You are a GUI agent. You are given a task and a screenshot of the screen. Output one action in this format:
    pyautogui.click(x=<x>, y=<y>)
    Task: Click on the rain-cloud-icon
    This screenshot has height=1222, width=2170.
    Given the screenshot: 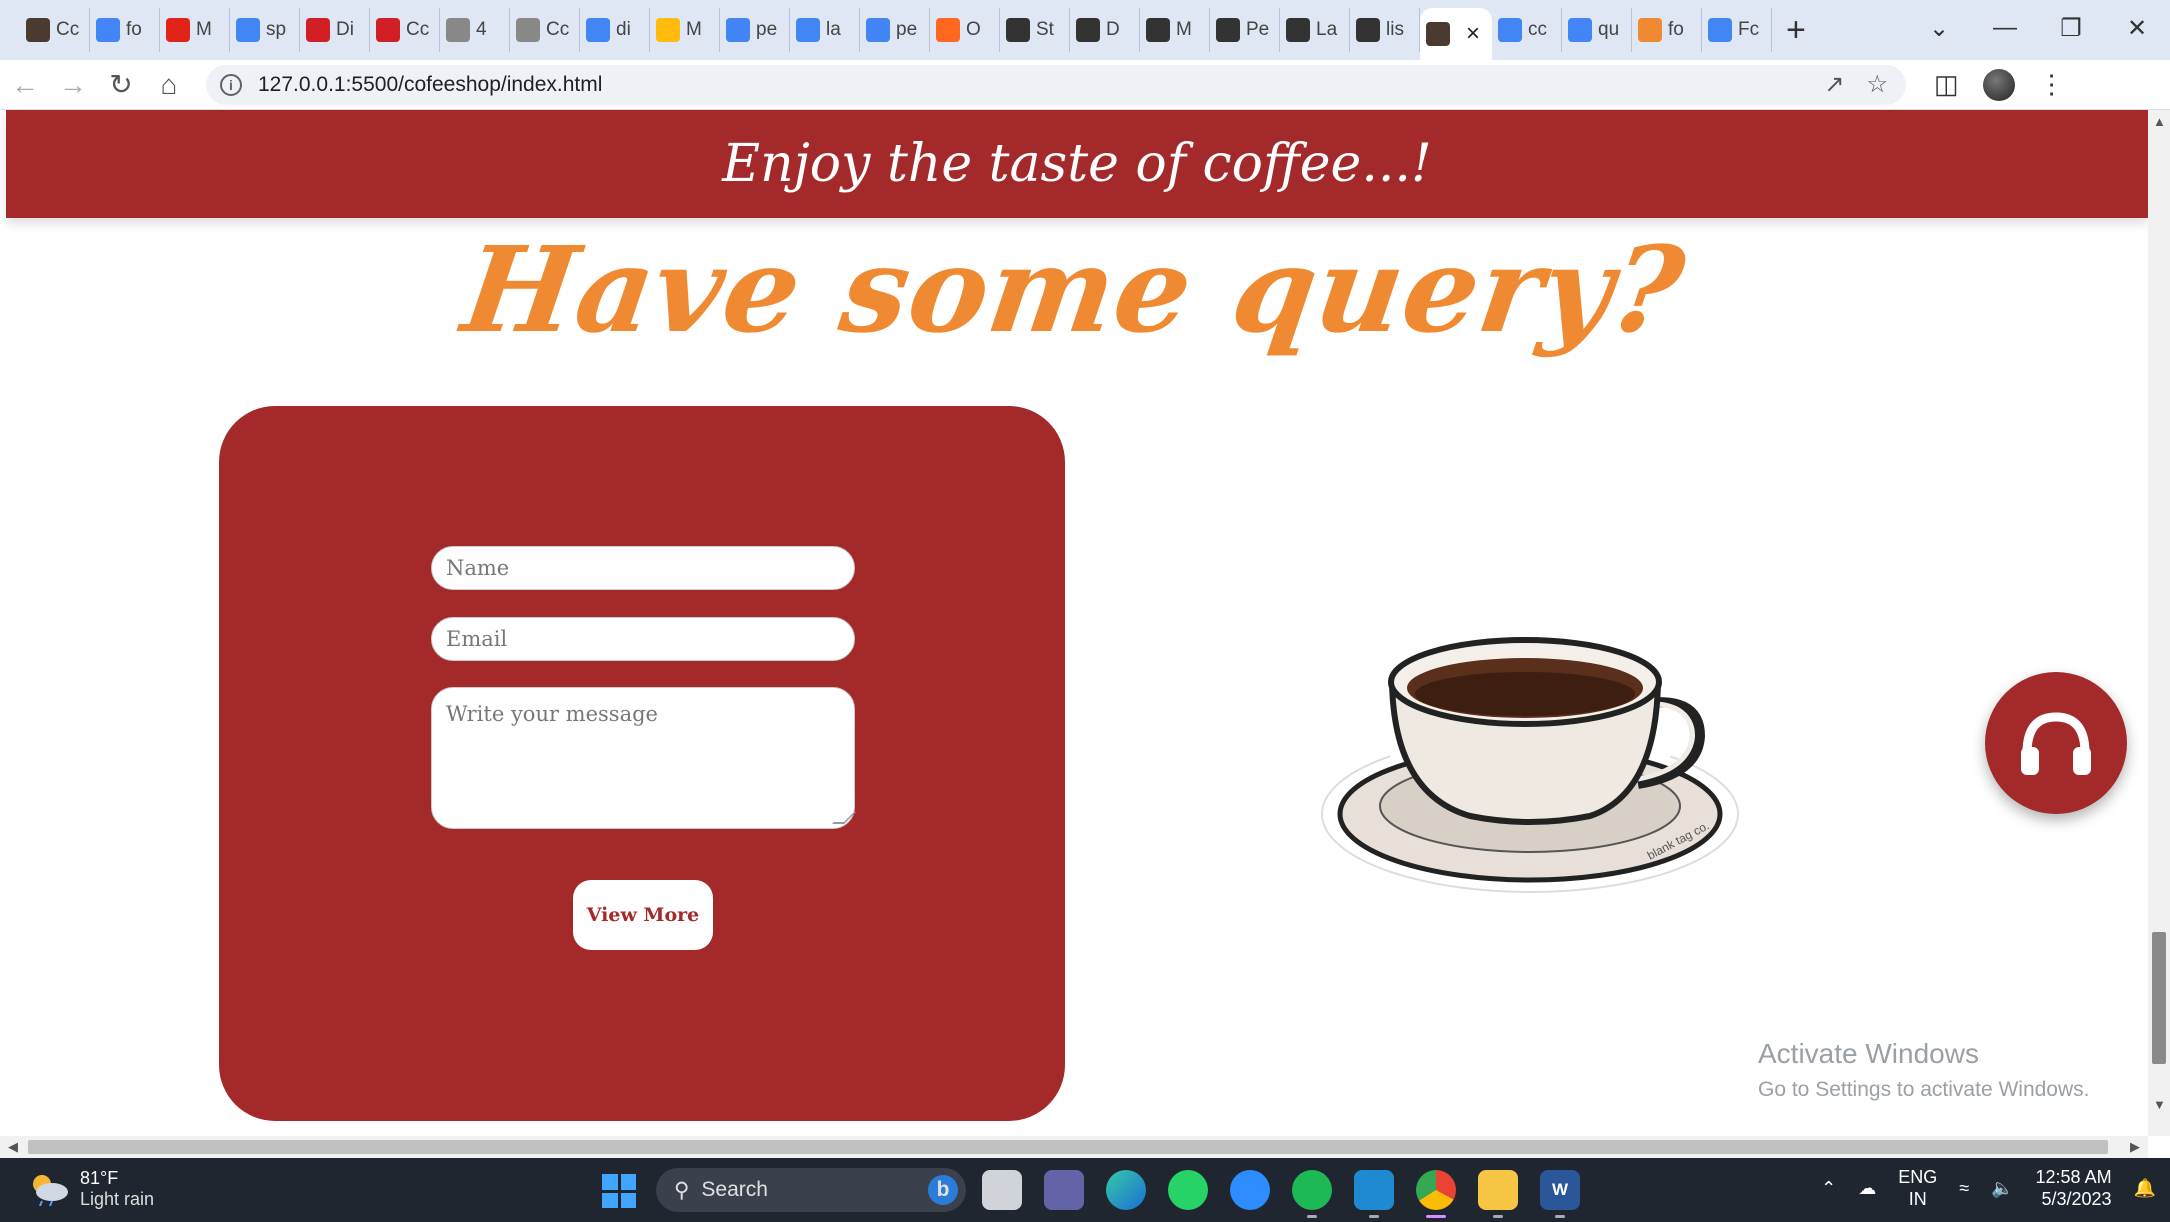 What is the action you would take?
    pyautogui.click(x=50, y=1190)
    